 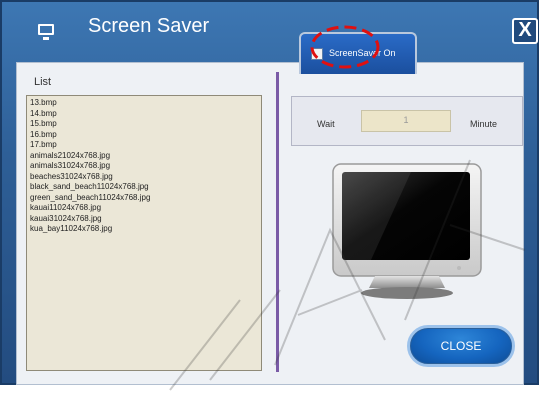 I want to click on list-item: 17.bmp, so click(x=144, y=145).